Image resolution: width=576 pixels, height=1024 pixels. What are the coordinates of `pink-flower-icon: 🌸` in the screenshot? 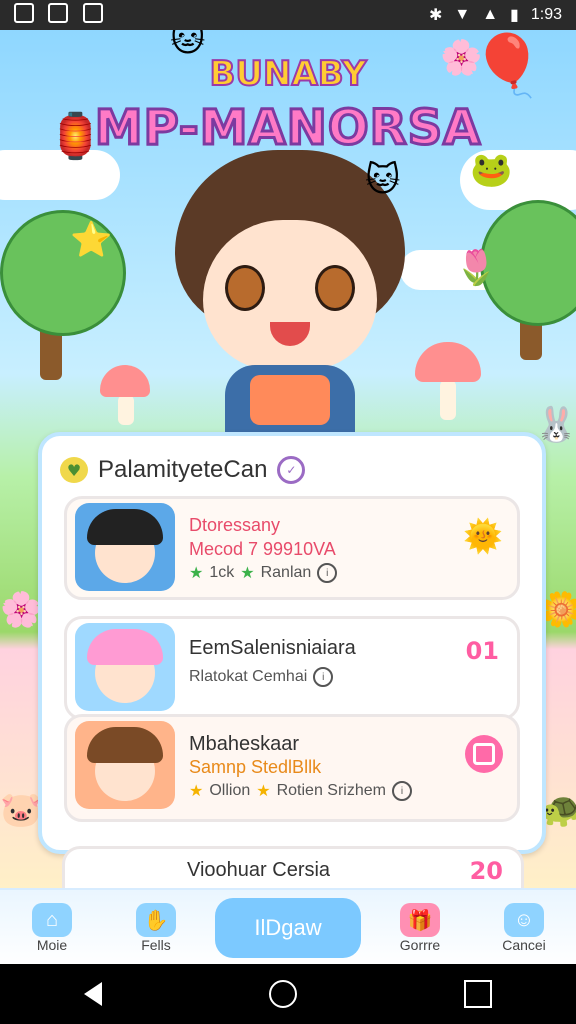 It's located at (21, 610).